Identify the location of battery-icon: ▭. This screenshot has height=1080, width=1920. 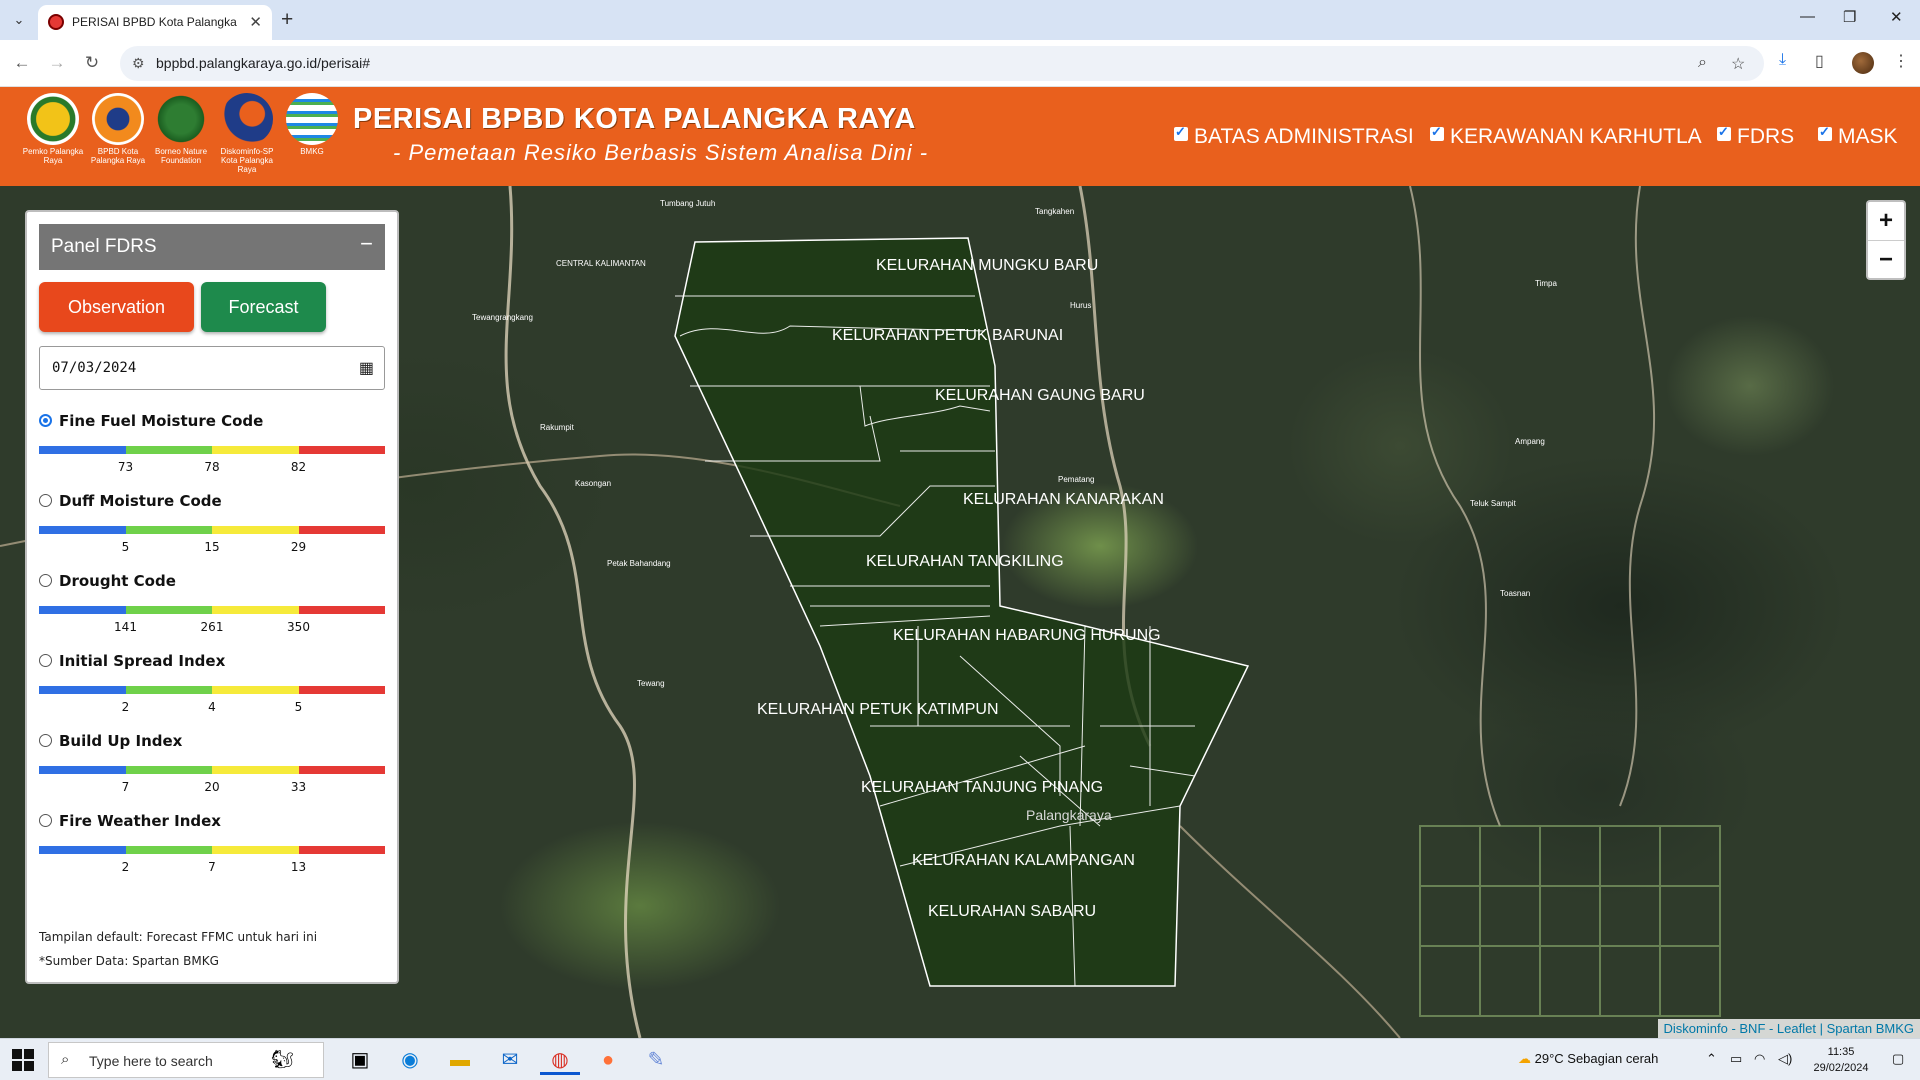
(1736, 1059).